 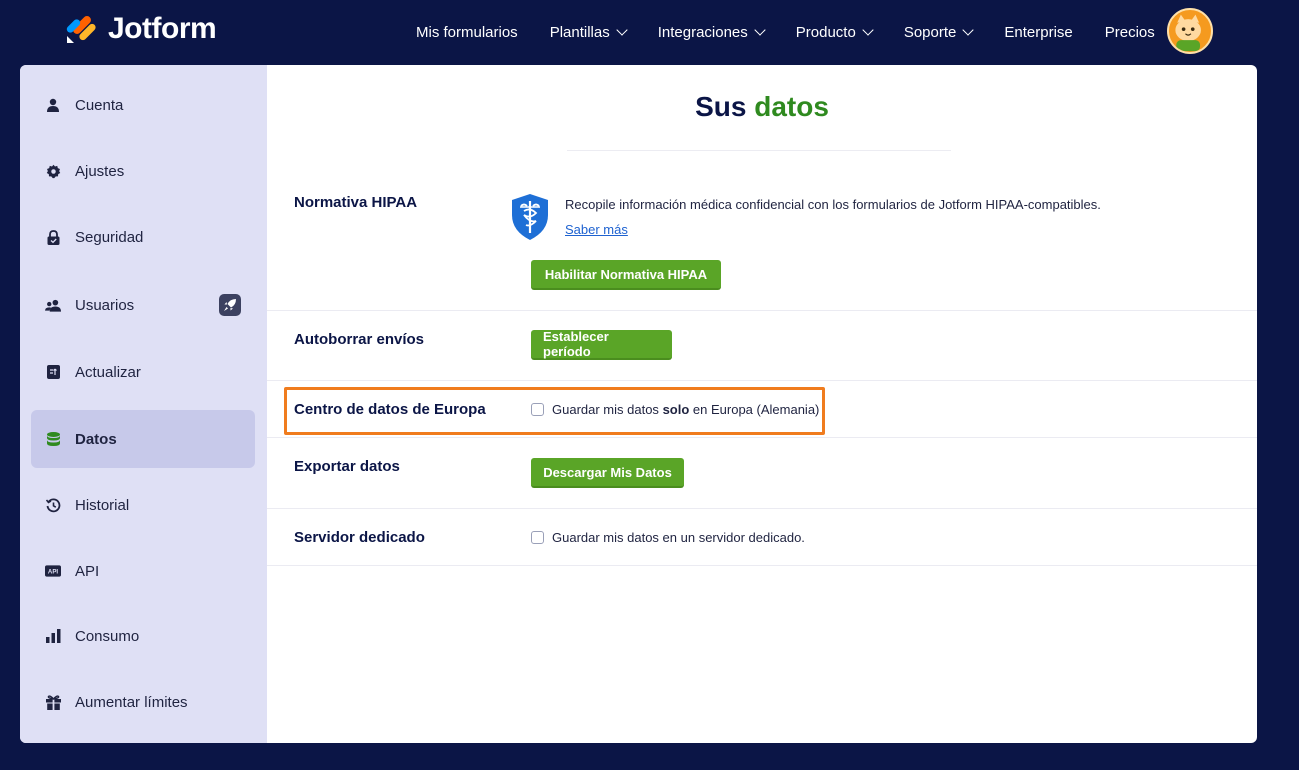 I want to click on avatar-face-icon, so click(x=1188, y=33).